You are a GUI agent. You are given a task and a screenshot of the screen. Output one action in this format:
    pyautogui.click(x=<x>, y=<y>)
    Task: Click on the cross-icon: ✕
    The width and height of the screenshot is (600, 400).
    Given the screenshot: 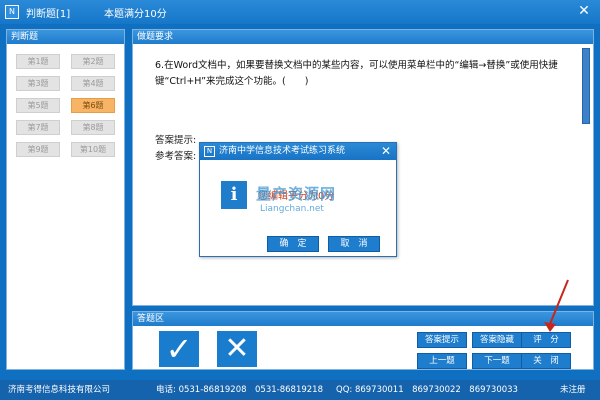 What is the action you would take?
    pyautogui.click(x=237, y=348)
    